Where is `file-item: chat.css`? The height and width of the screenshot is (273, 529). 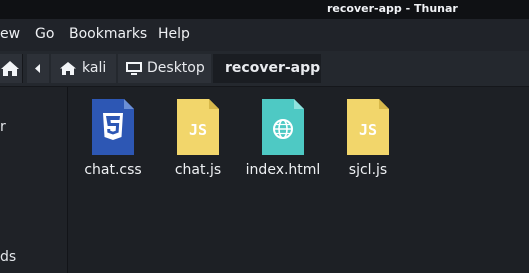 file-item: chat.css is located at coordinates (113, 144).